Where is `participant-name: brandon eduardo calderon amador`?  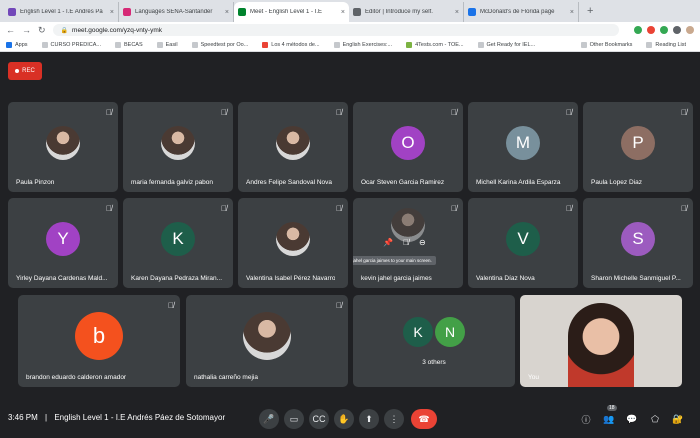
participant-name: brandon eduardo calderon amador is located at coordinates (76, 377).